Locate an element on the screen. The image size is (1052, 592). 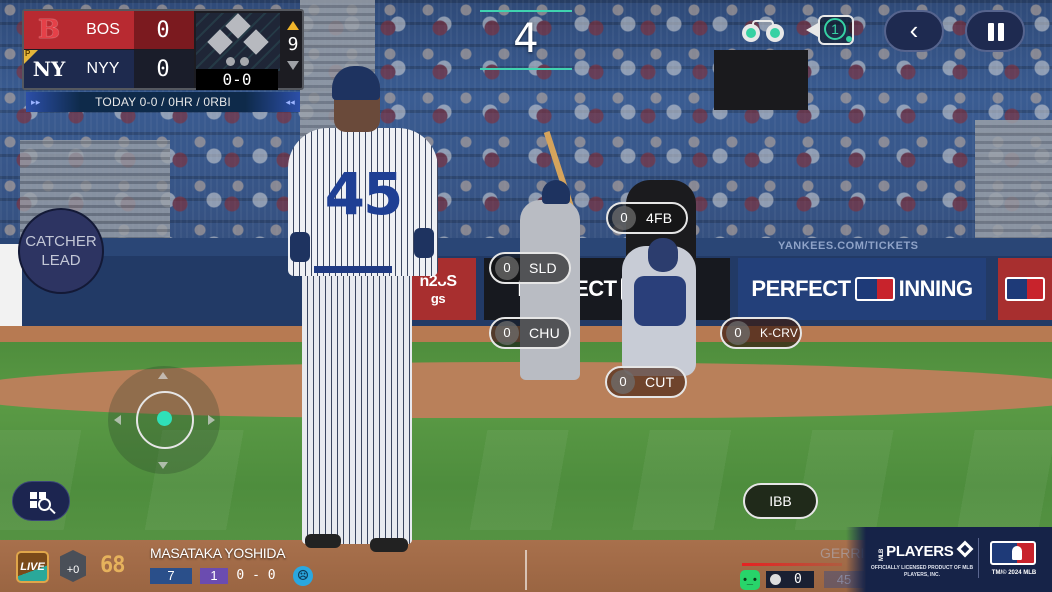
ad-board-blue: PERFECT INNING is located at coordinates (862, 289).